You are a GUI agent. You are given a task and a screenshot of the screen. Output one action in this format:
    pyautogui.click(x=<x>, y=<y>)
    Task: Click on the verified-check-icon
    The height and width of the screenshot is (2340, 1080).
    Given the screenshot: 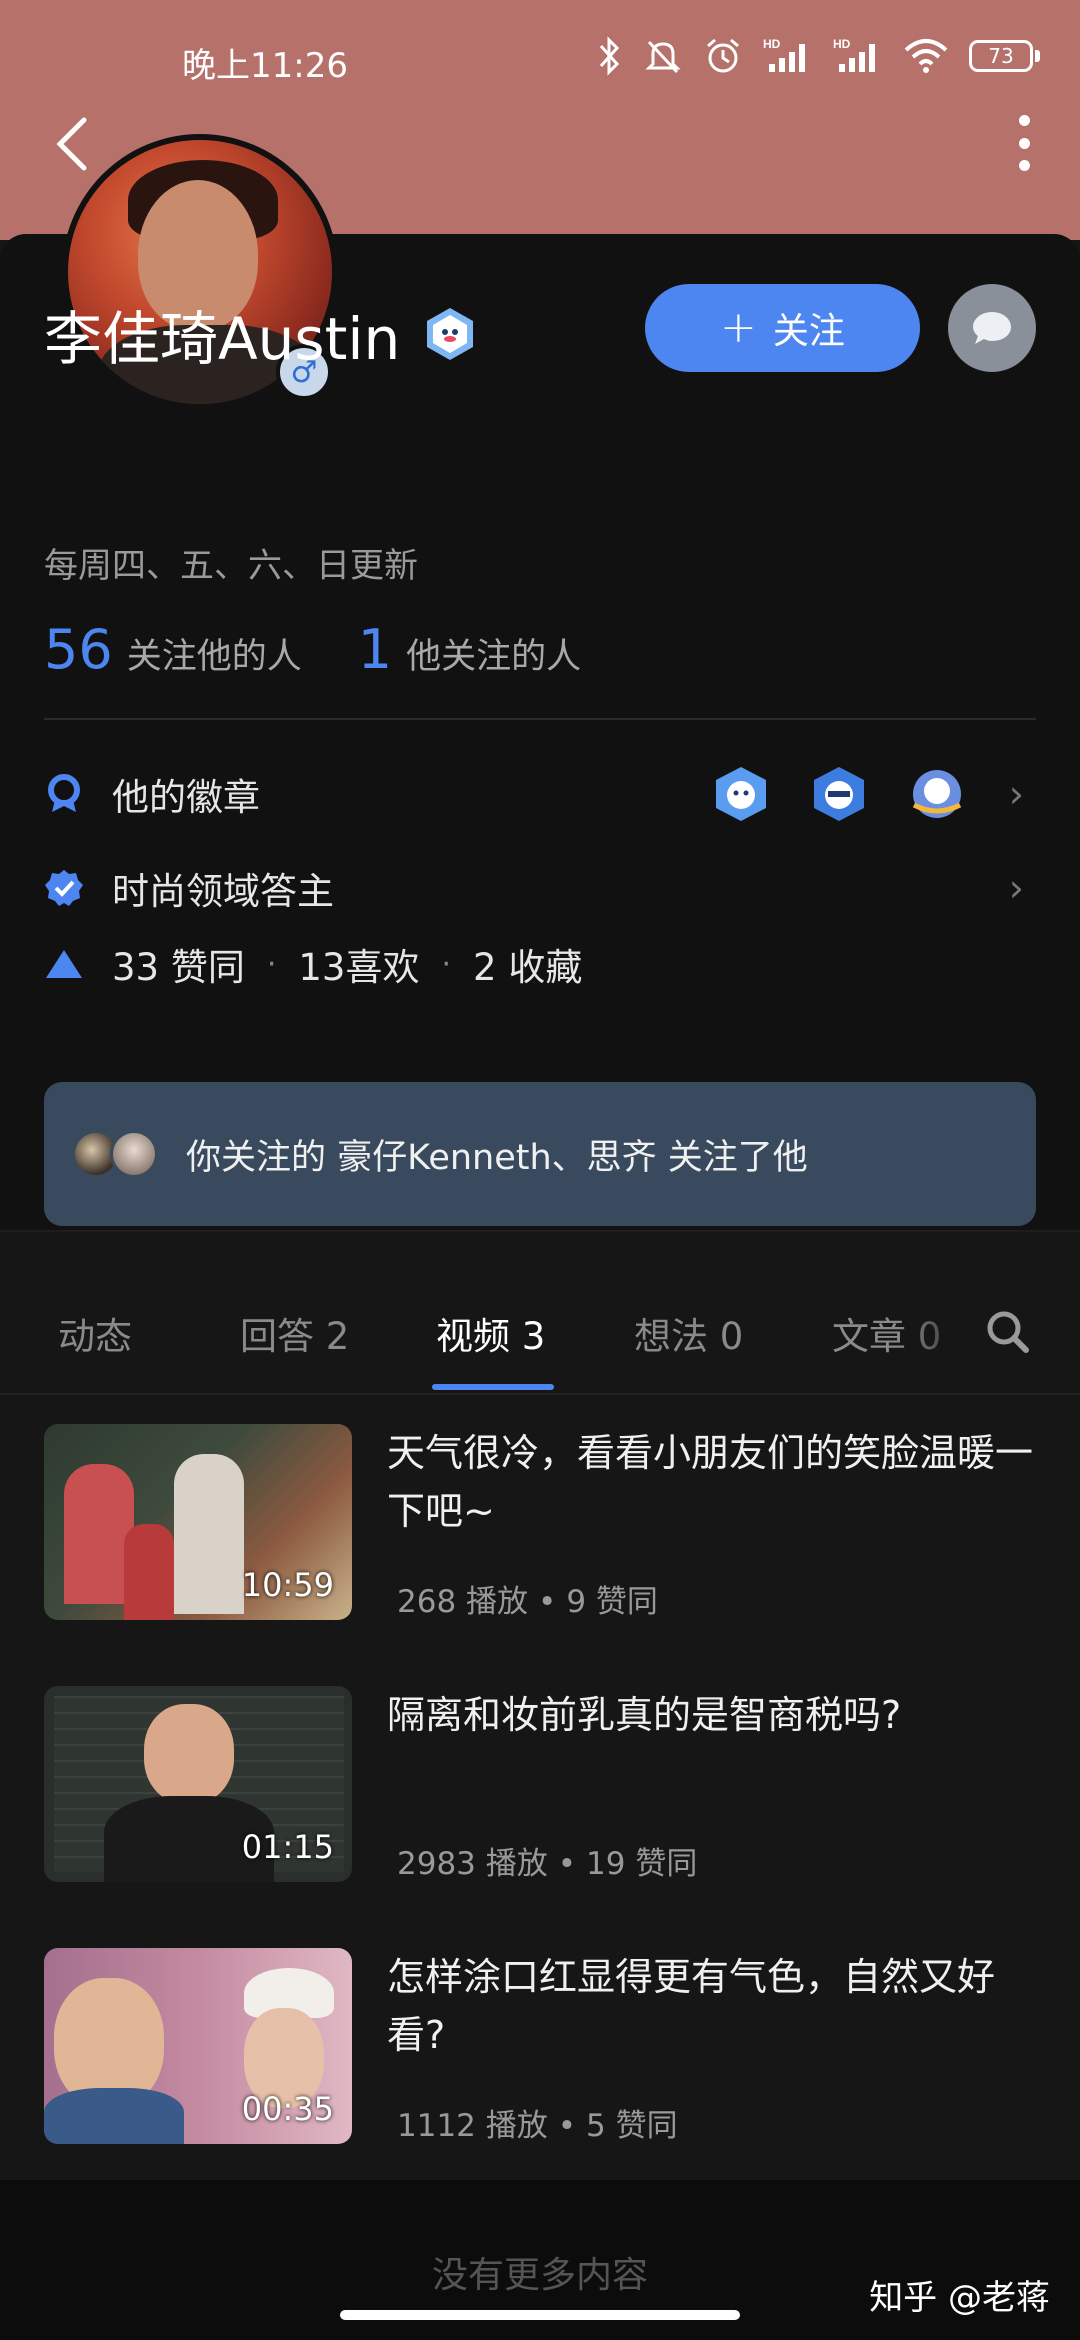 What is the action you would take?
    pyautogui.click(x=64, y=888)
    